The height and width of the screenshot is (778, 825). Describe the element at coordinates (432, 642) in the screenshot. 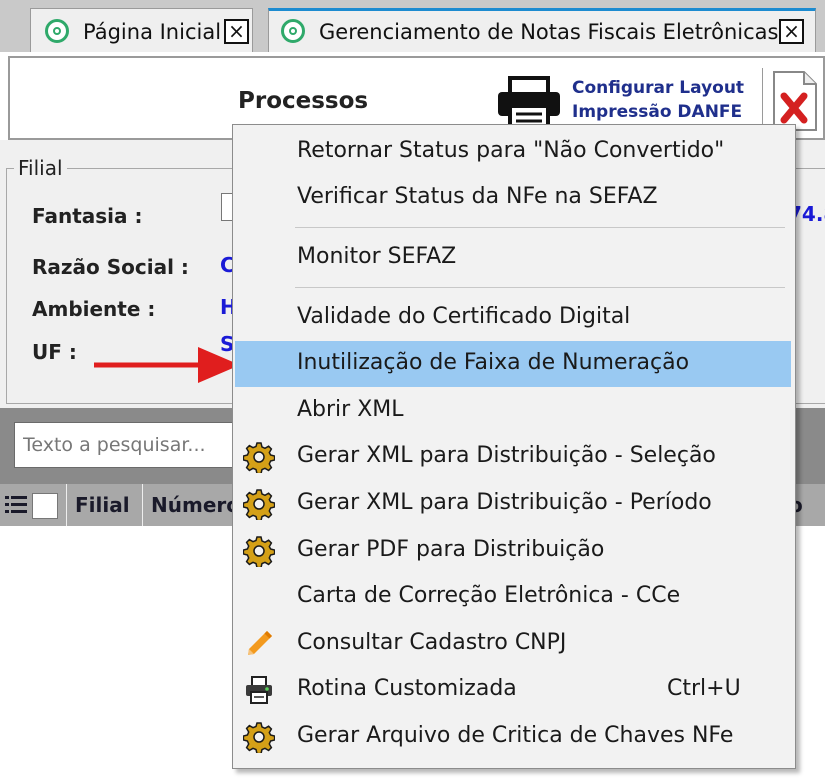

I see `menu-item-label: Consultar Cadastro CNPJ` at that location.